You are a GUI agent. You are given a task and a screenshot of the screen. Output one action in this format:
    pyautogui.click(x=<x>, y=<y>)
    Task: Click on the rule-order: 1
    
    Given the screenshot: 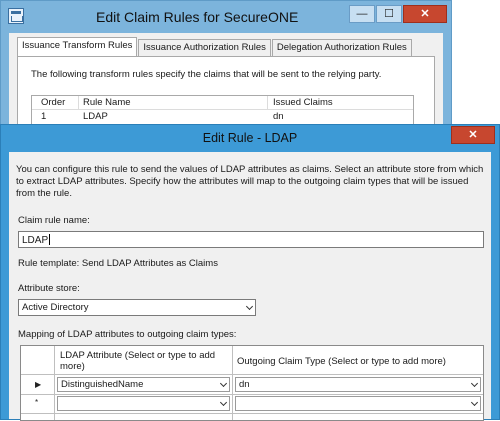 What is the action you would take?
    pyautogui.click(x=44, y=116)
    